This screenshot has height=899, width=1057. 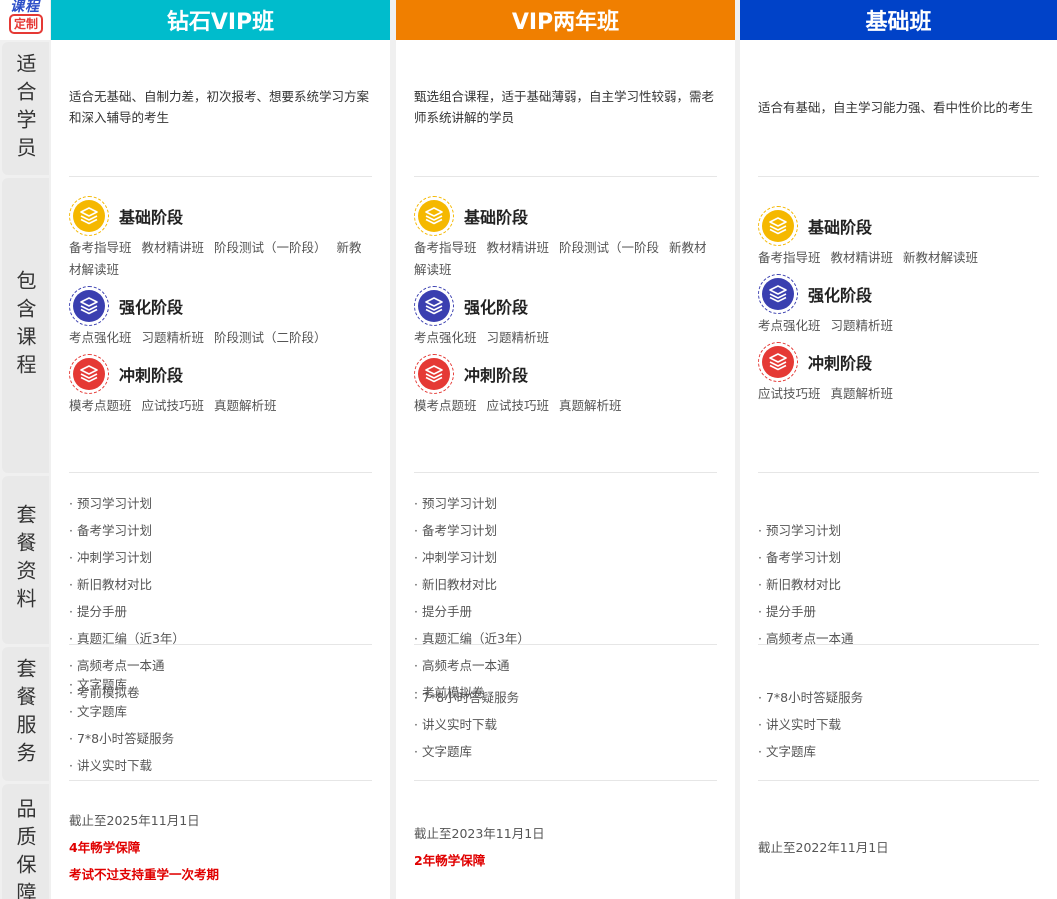 I want to click on quality-cell: 截止至2022年11月1日, so click(x=898, y=840).